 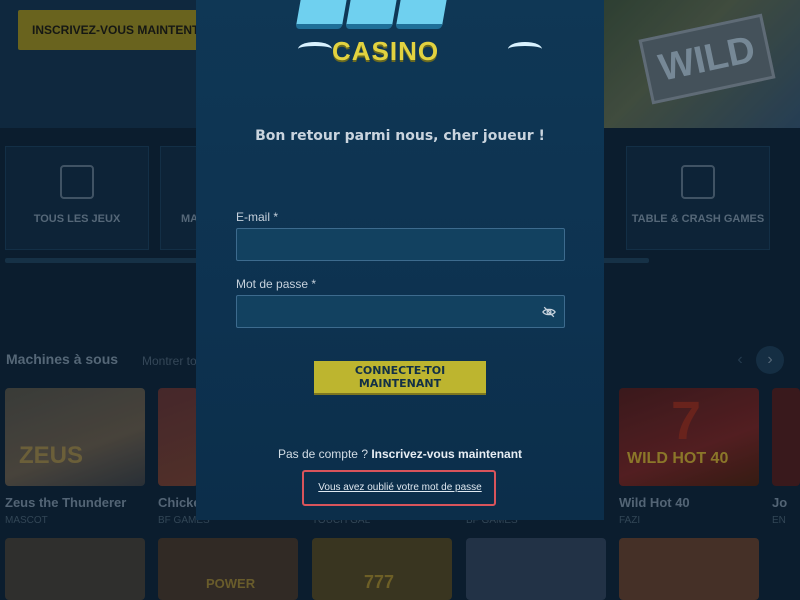 What do you see at coordinates (257, 217) in the screenshot?
I see `email-label: E-mail *` at bounding box center [257, 217].